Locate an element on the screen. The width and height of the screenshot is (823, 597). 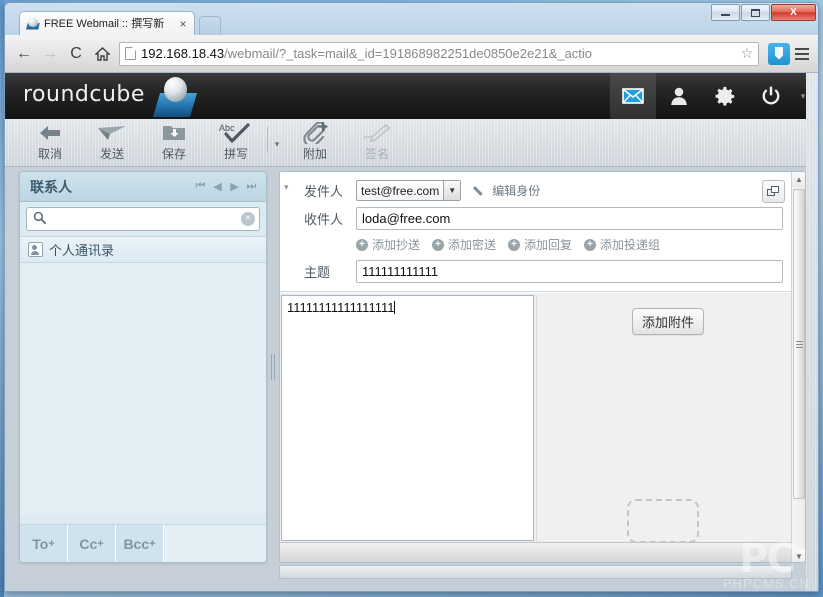
clear-search-icon: × is located at coordinates (248, 219).